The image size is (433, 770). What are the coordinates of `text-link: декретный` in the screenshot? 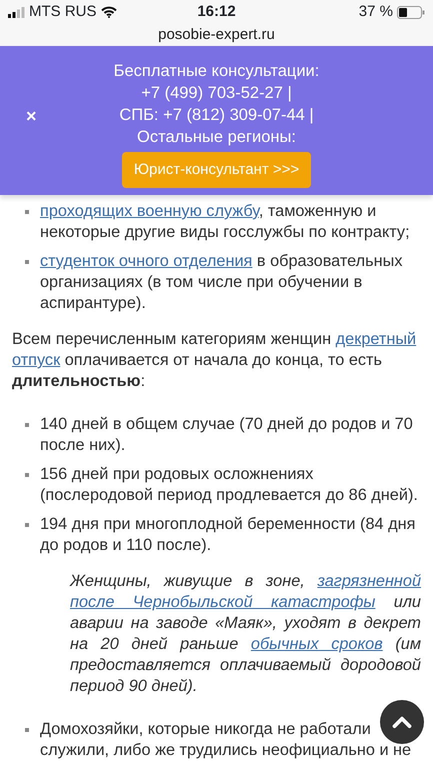 It's located at (376, 339).